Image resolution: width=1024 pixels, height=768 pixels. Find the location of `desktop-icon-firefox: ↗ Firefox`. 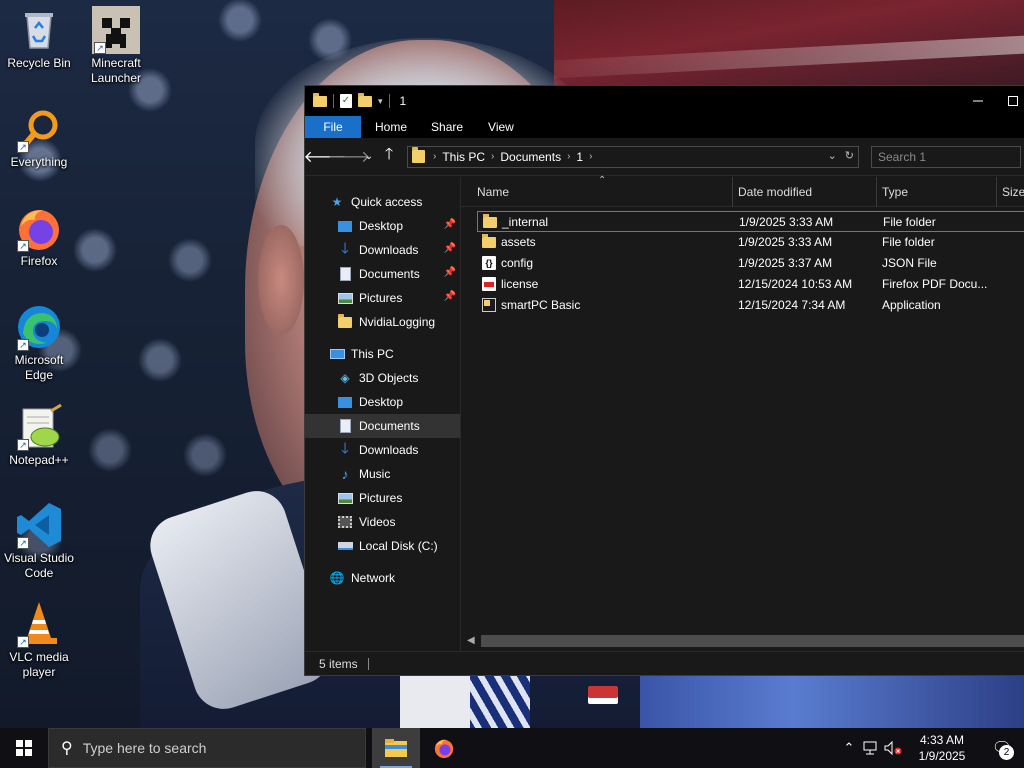

desktop-icon-firefox: ↗ Firefox is located at coordinates (39, 236).